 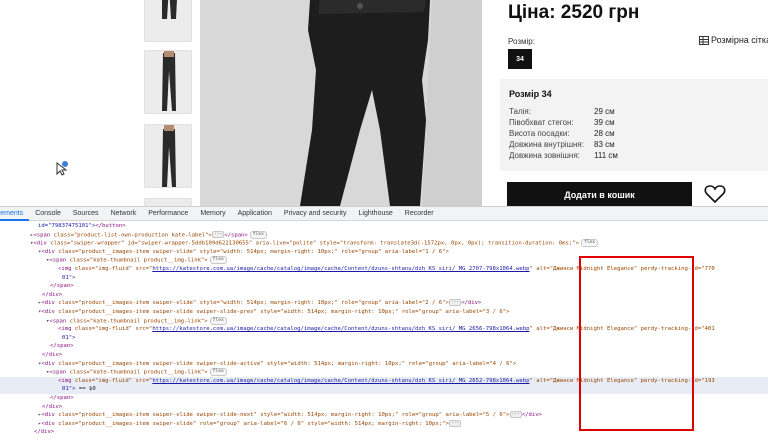 What do you see at coordinates (67, 226) in the screenshot?
I see `dom-attr-value: id="79837475101">` at bounding box center [67, 226].